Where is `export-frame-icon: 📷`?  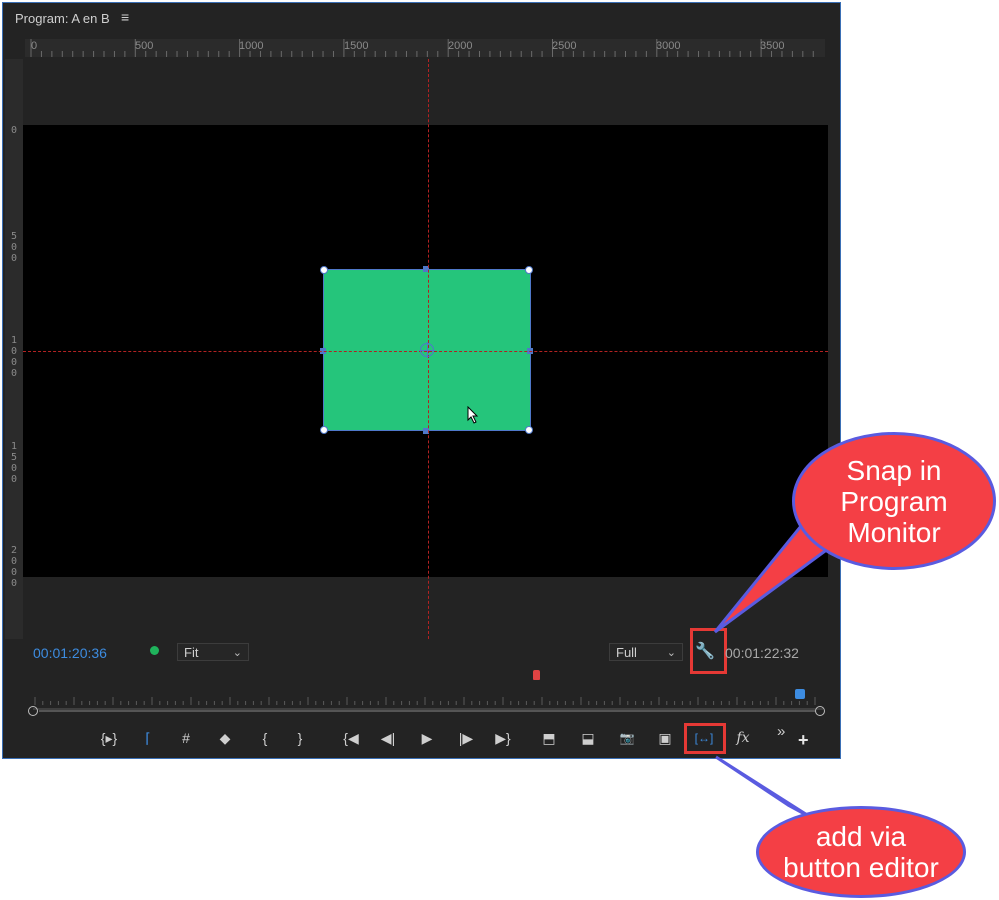 export-frame-icon: 📷 is located at coordinates (627, 738).